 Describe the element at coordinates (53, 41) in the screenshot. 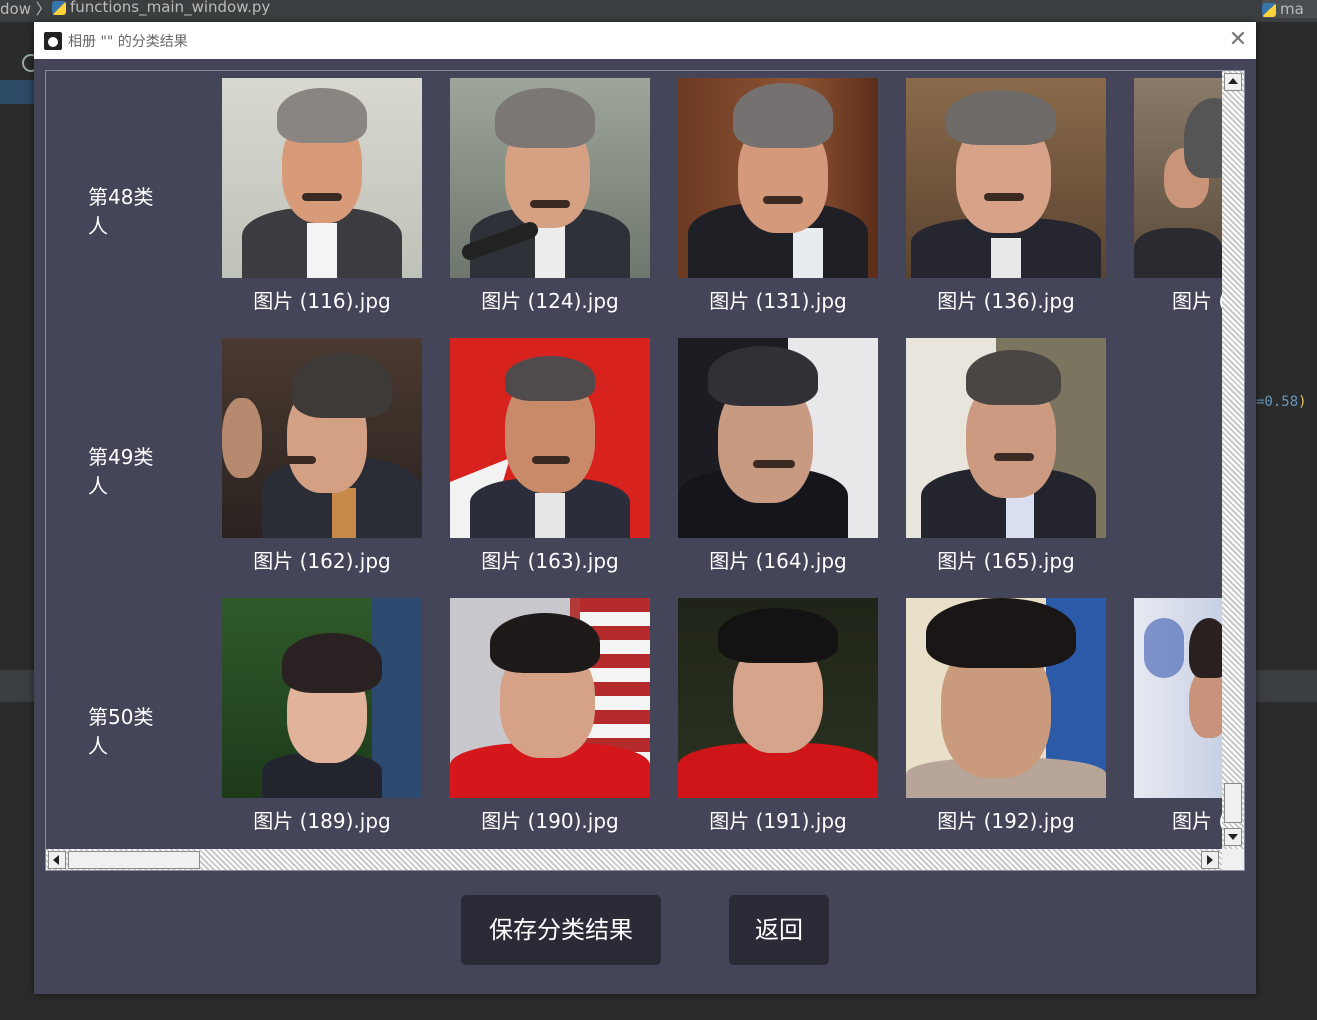

I see `app-icon` at that location.